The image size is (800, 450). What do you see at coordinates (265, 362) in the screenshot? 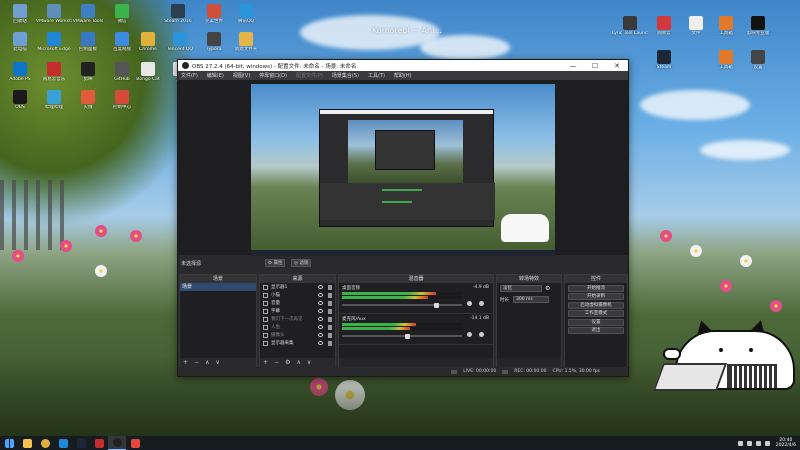
I see `add-source-icon: +` at bounding box center [265, 362].